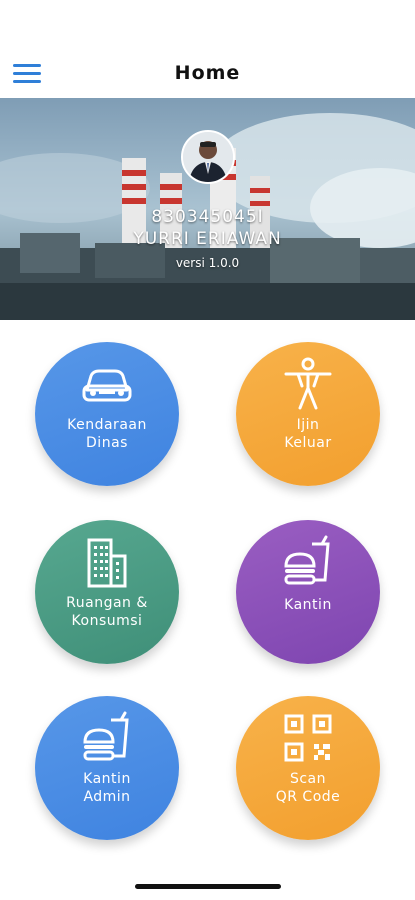 Image resolution: width=415 pixels, height=900 pixels. Describe the element at coordinates (308, 443) in the screenshot. I see `tile-label-line2: Keluar` at that location.